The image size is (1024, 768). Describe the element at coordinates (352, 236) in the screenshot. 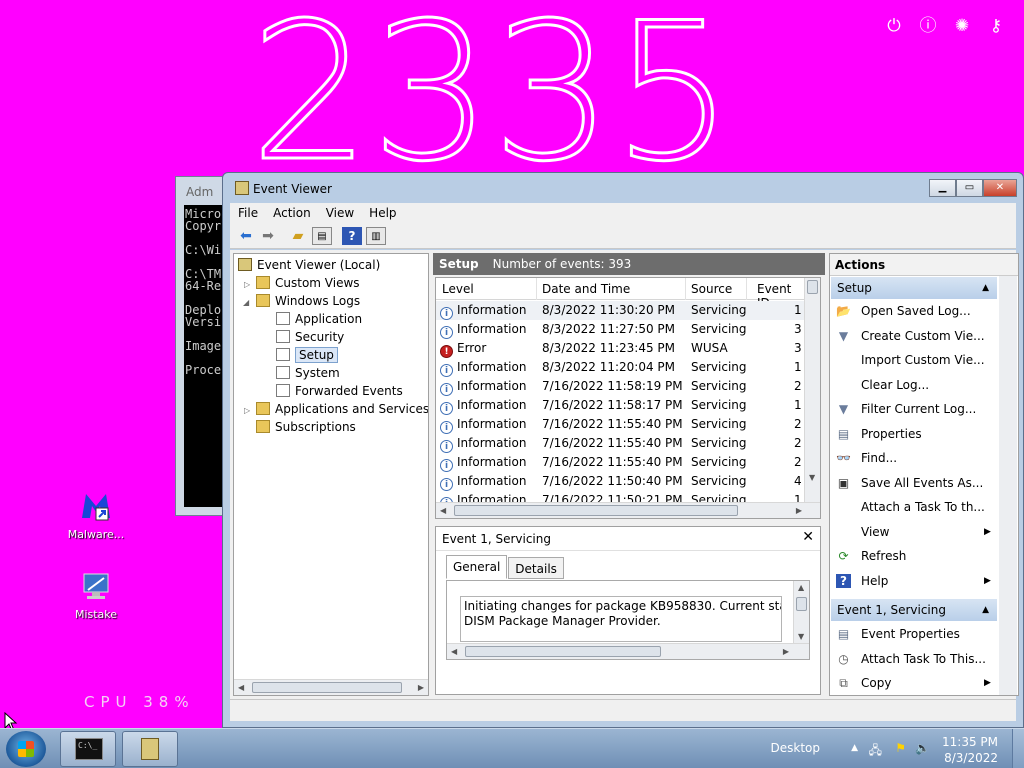

I see `help-icon: ?` at that location.